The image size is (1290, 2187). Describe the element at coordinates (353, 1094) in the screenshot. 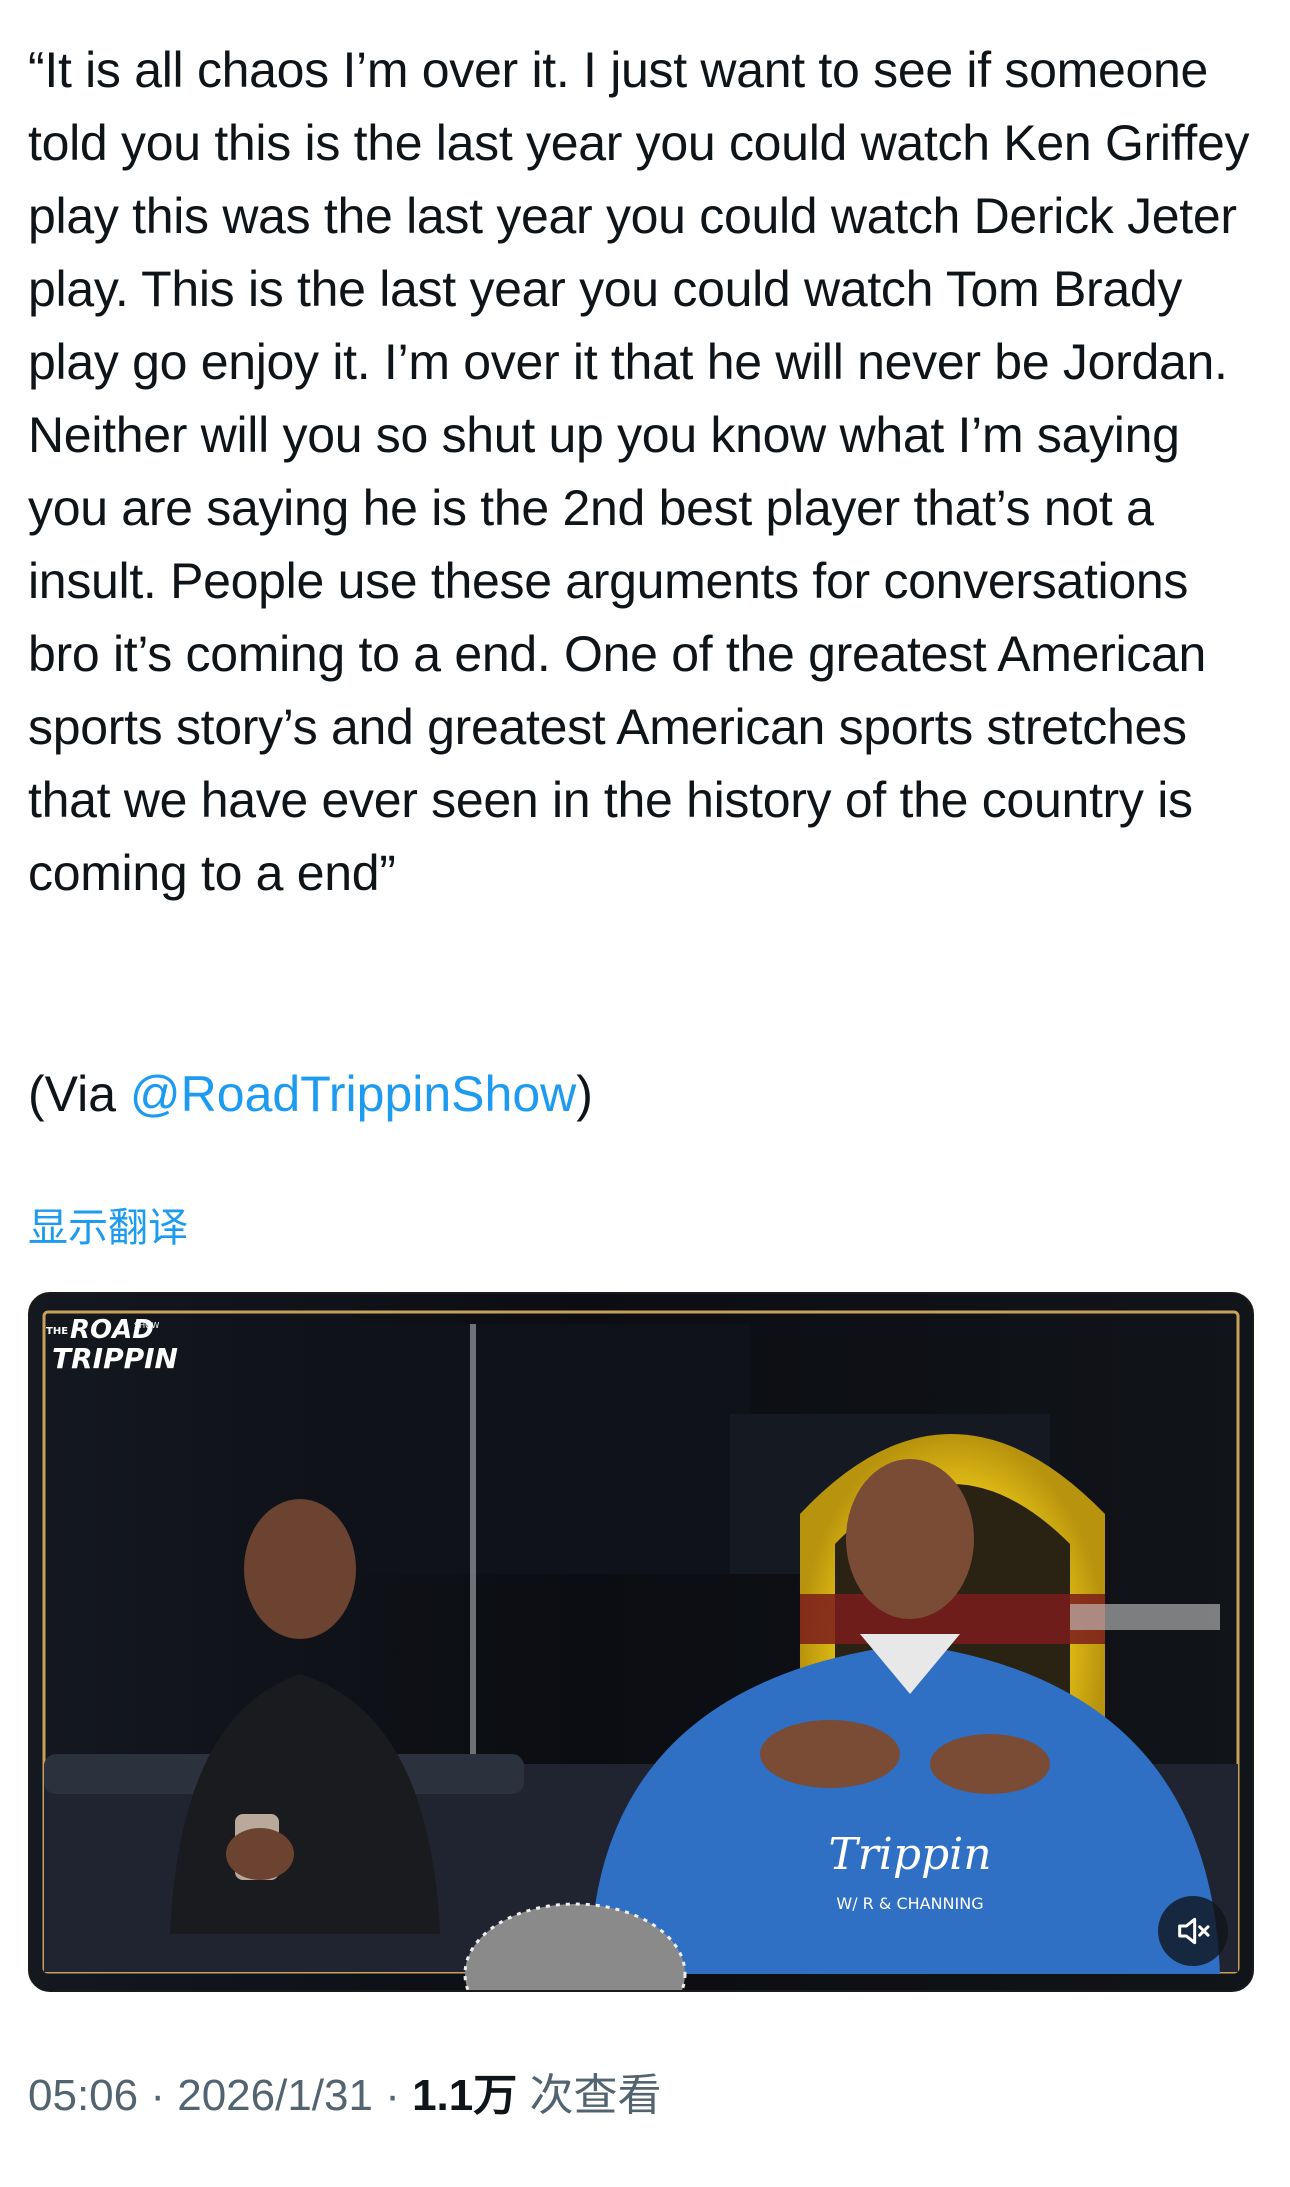

I see `mention-link: @RoadTrippinShow` at that location.